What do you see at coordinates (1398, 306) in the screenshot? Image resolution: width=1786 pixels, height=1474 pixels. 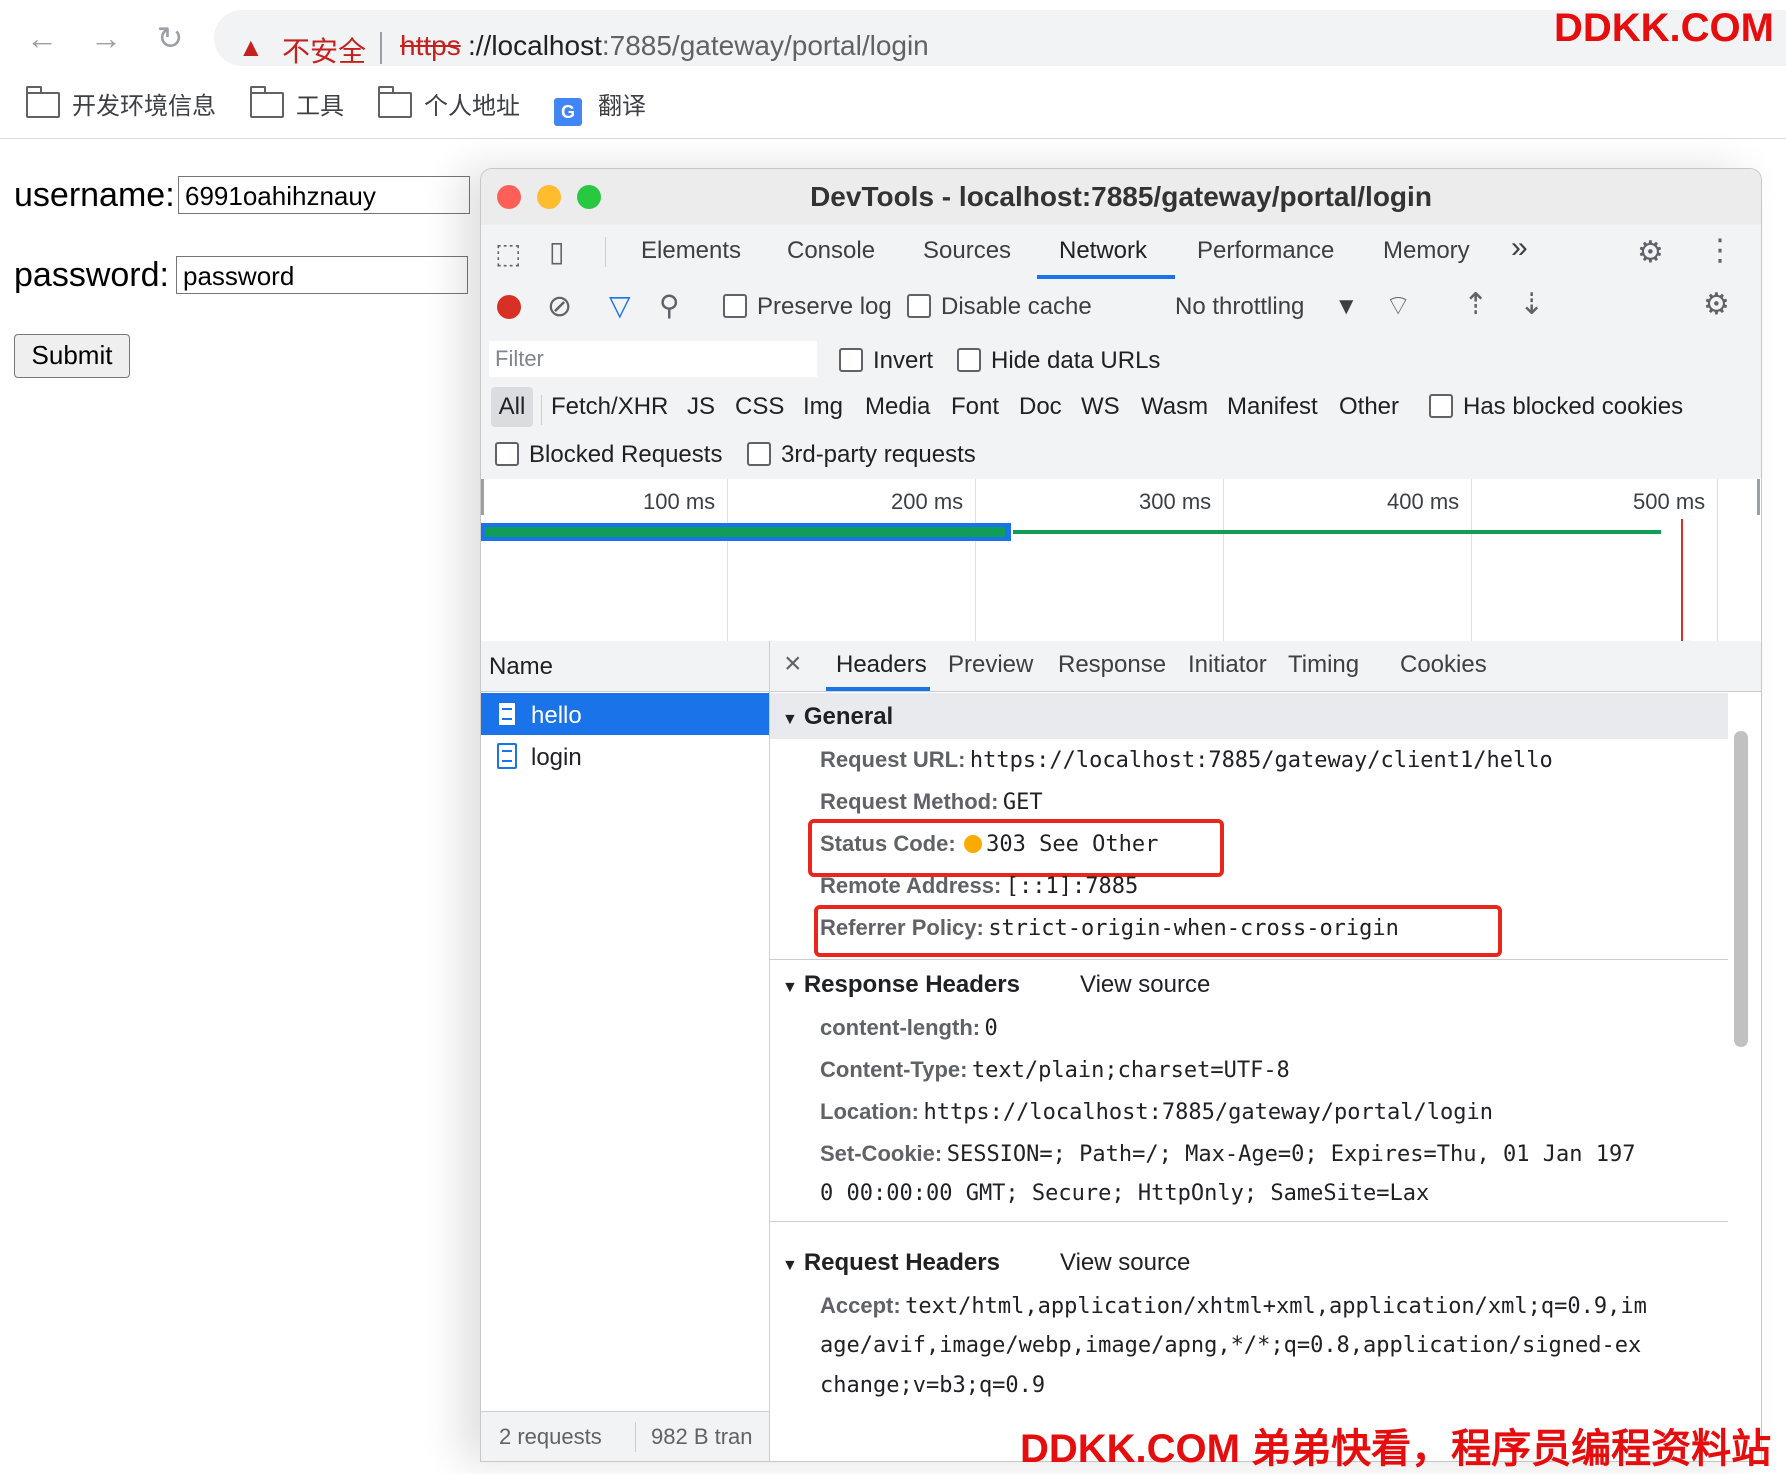 I see `network-conditions-icon: ⌔` at bounding box center [1398, 306].